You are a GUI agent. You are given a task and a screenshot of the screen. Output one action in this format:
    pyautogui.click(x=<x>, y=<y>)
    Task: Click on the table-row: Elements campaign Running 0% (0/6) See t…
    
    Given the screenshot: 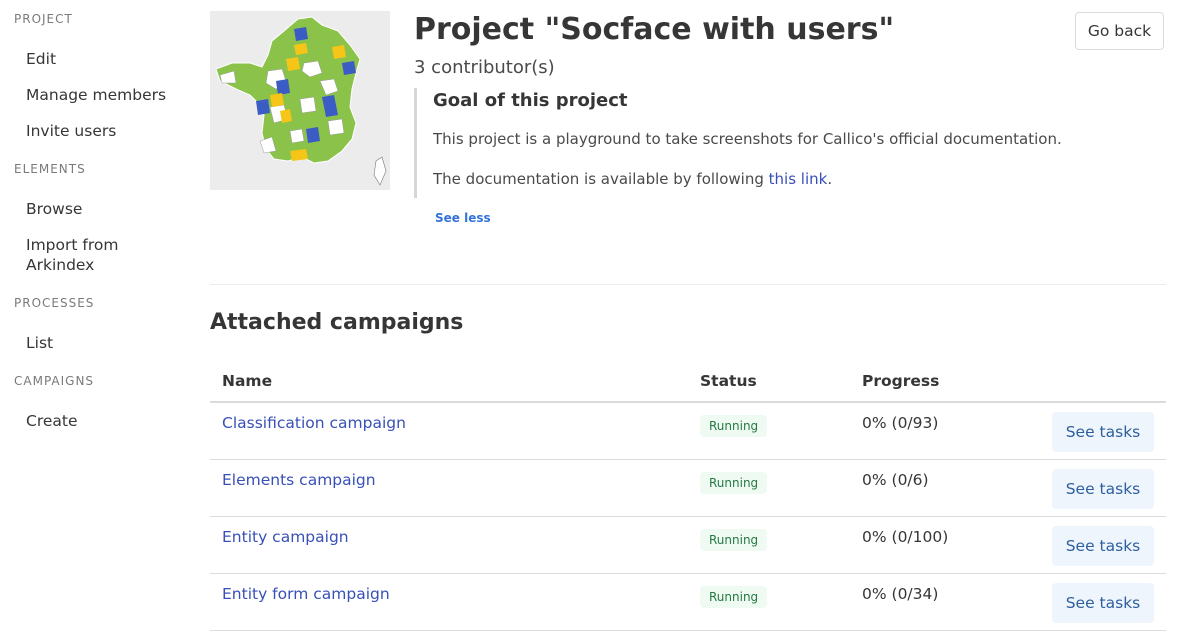 What is the action you would take?
    pyautogui.click(x=688, y=488)
    